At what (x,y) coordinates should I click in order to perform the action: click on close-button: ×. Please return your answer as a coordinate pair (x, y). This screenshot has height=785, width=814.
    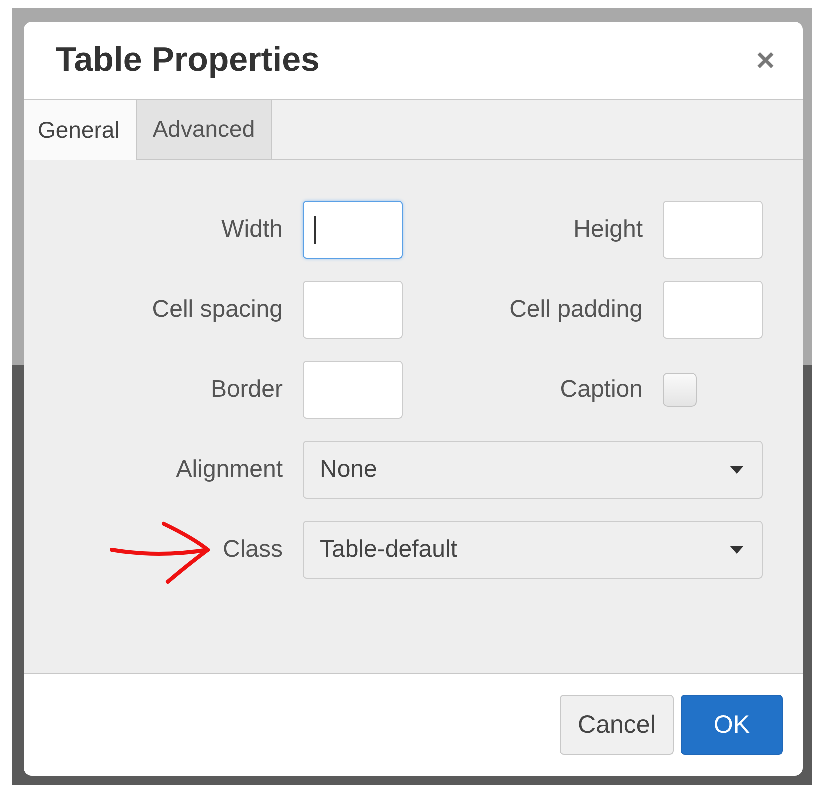
    Looking at the image, I should click on (765, 60).